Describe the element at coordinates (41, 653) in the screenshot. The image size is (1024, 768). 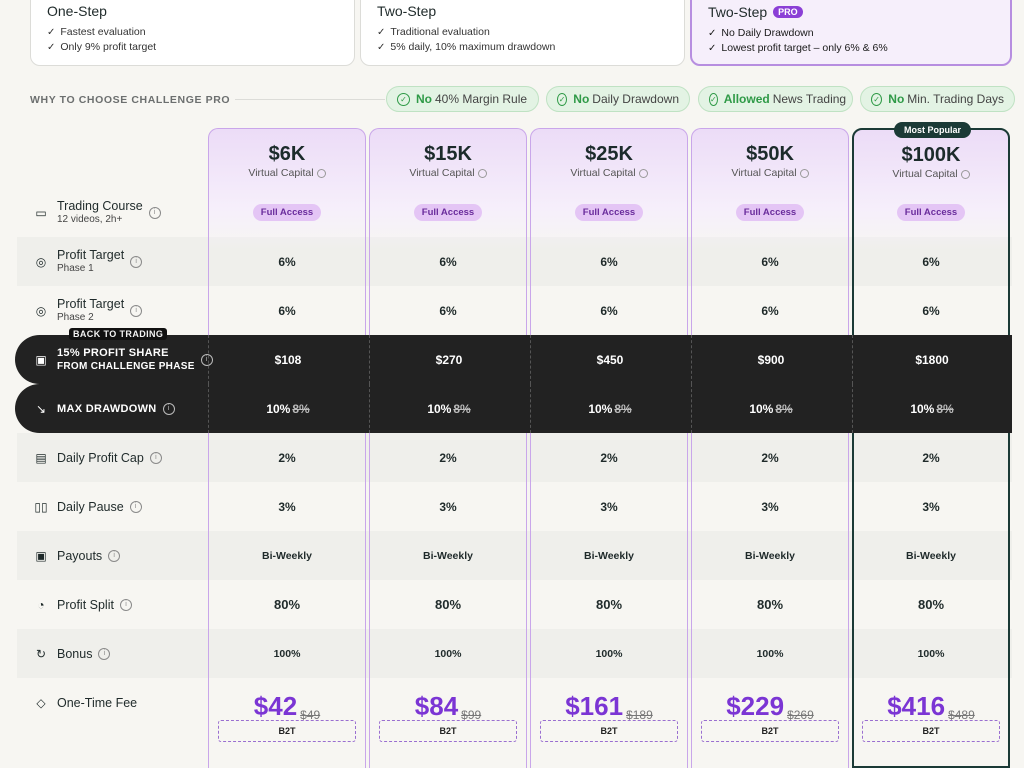
I see `refresh-icon: ↻` at that location.